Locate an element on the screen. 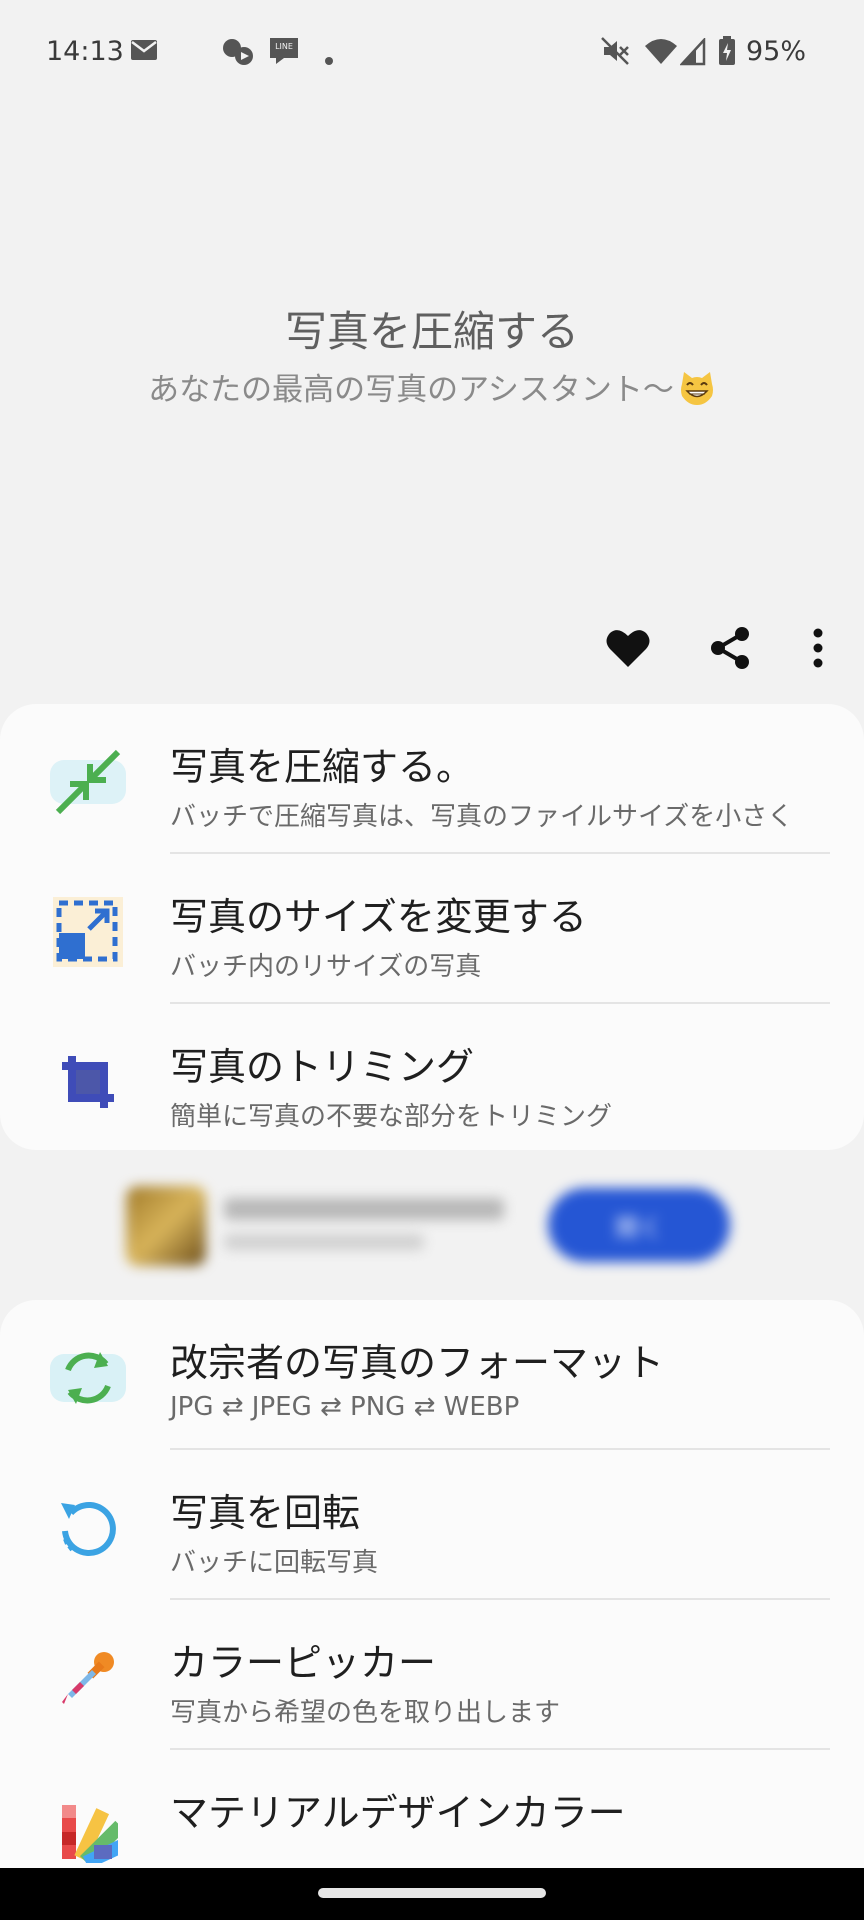  menu-item-subtitle: バッチで圧縮写真は、写真のファイルサイズを小さく is located at coordinates (482, 817).